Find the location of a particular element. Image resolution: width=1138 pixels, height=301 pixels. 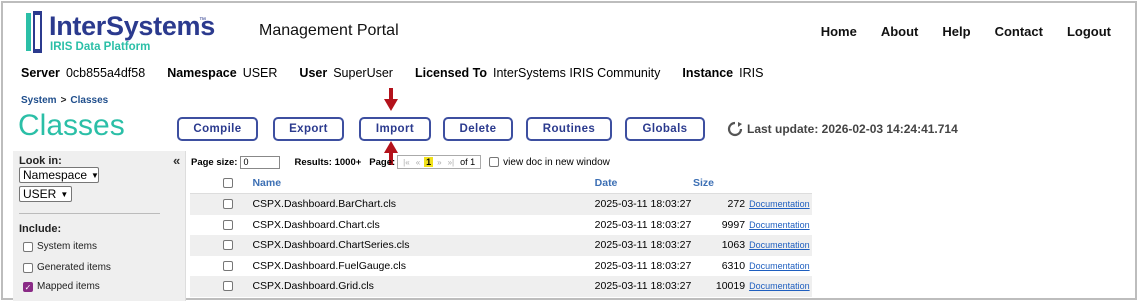

import-button: Import is located at coordinates (395, 129).